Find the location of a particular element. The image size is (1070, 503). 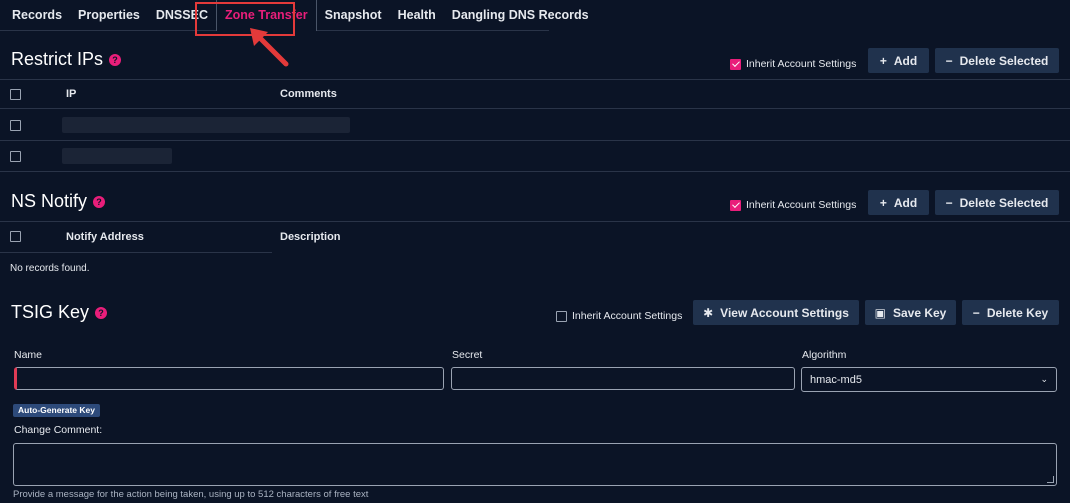

algorithm-select: hmac-md5 ⌄ is located at coordinates (929, 379).